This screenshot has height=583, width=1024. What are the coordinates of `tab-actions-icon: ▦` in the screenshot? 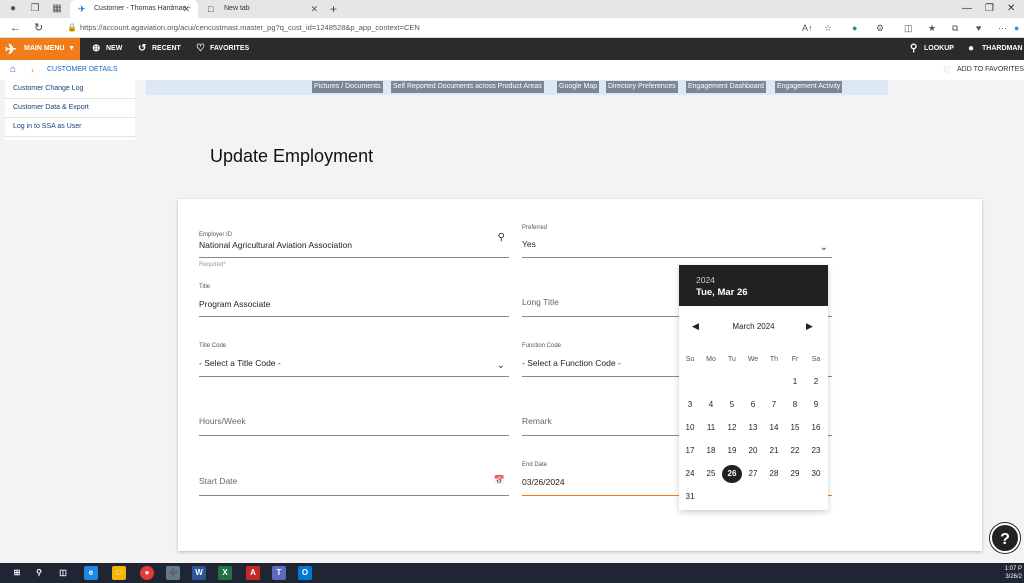 It's located at (57, 9).